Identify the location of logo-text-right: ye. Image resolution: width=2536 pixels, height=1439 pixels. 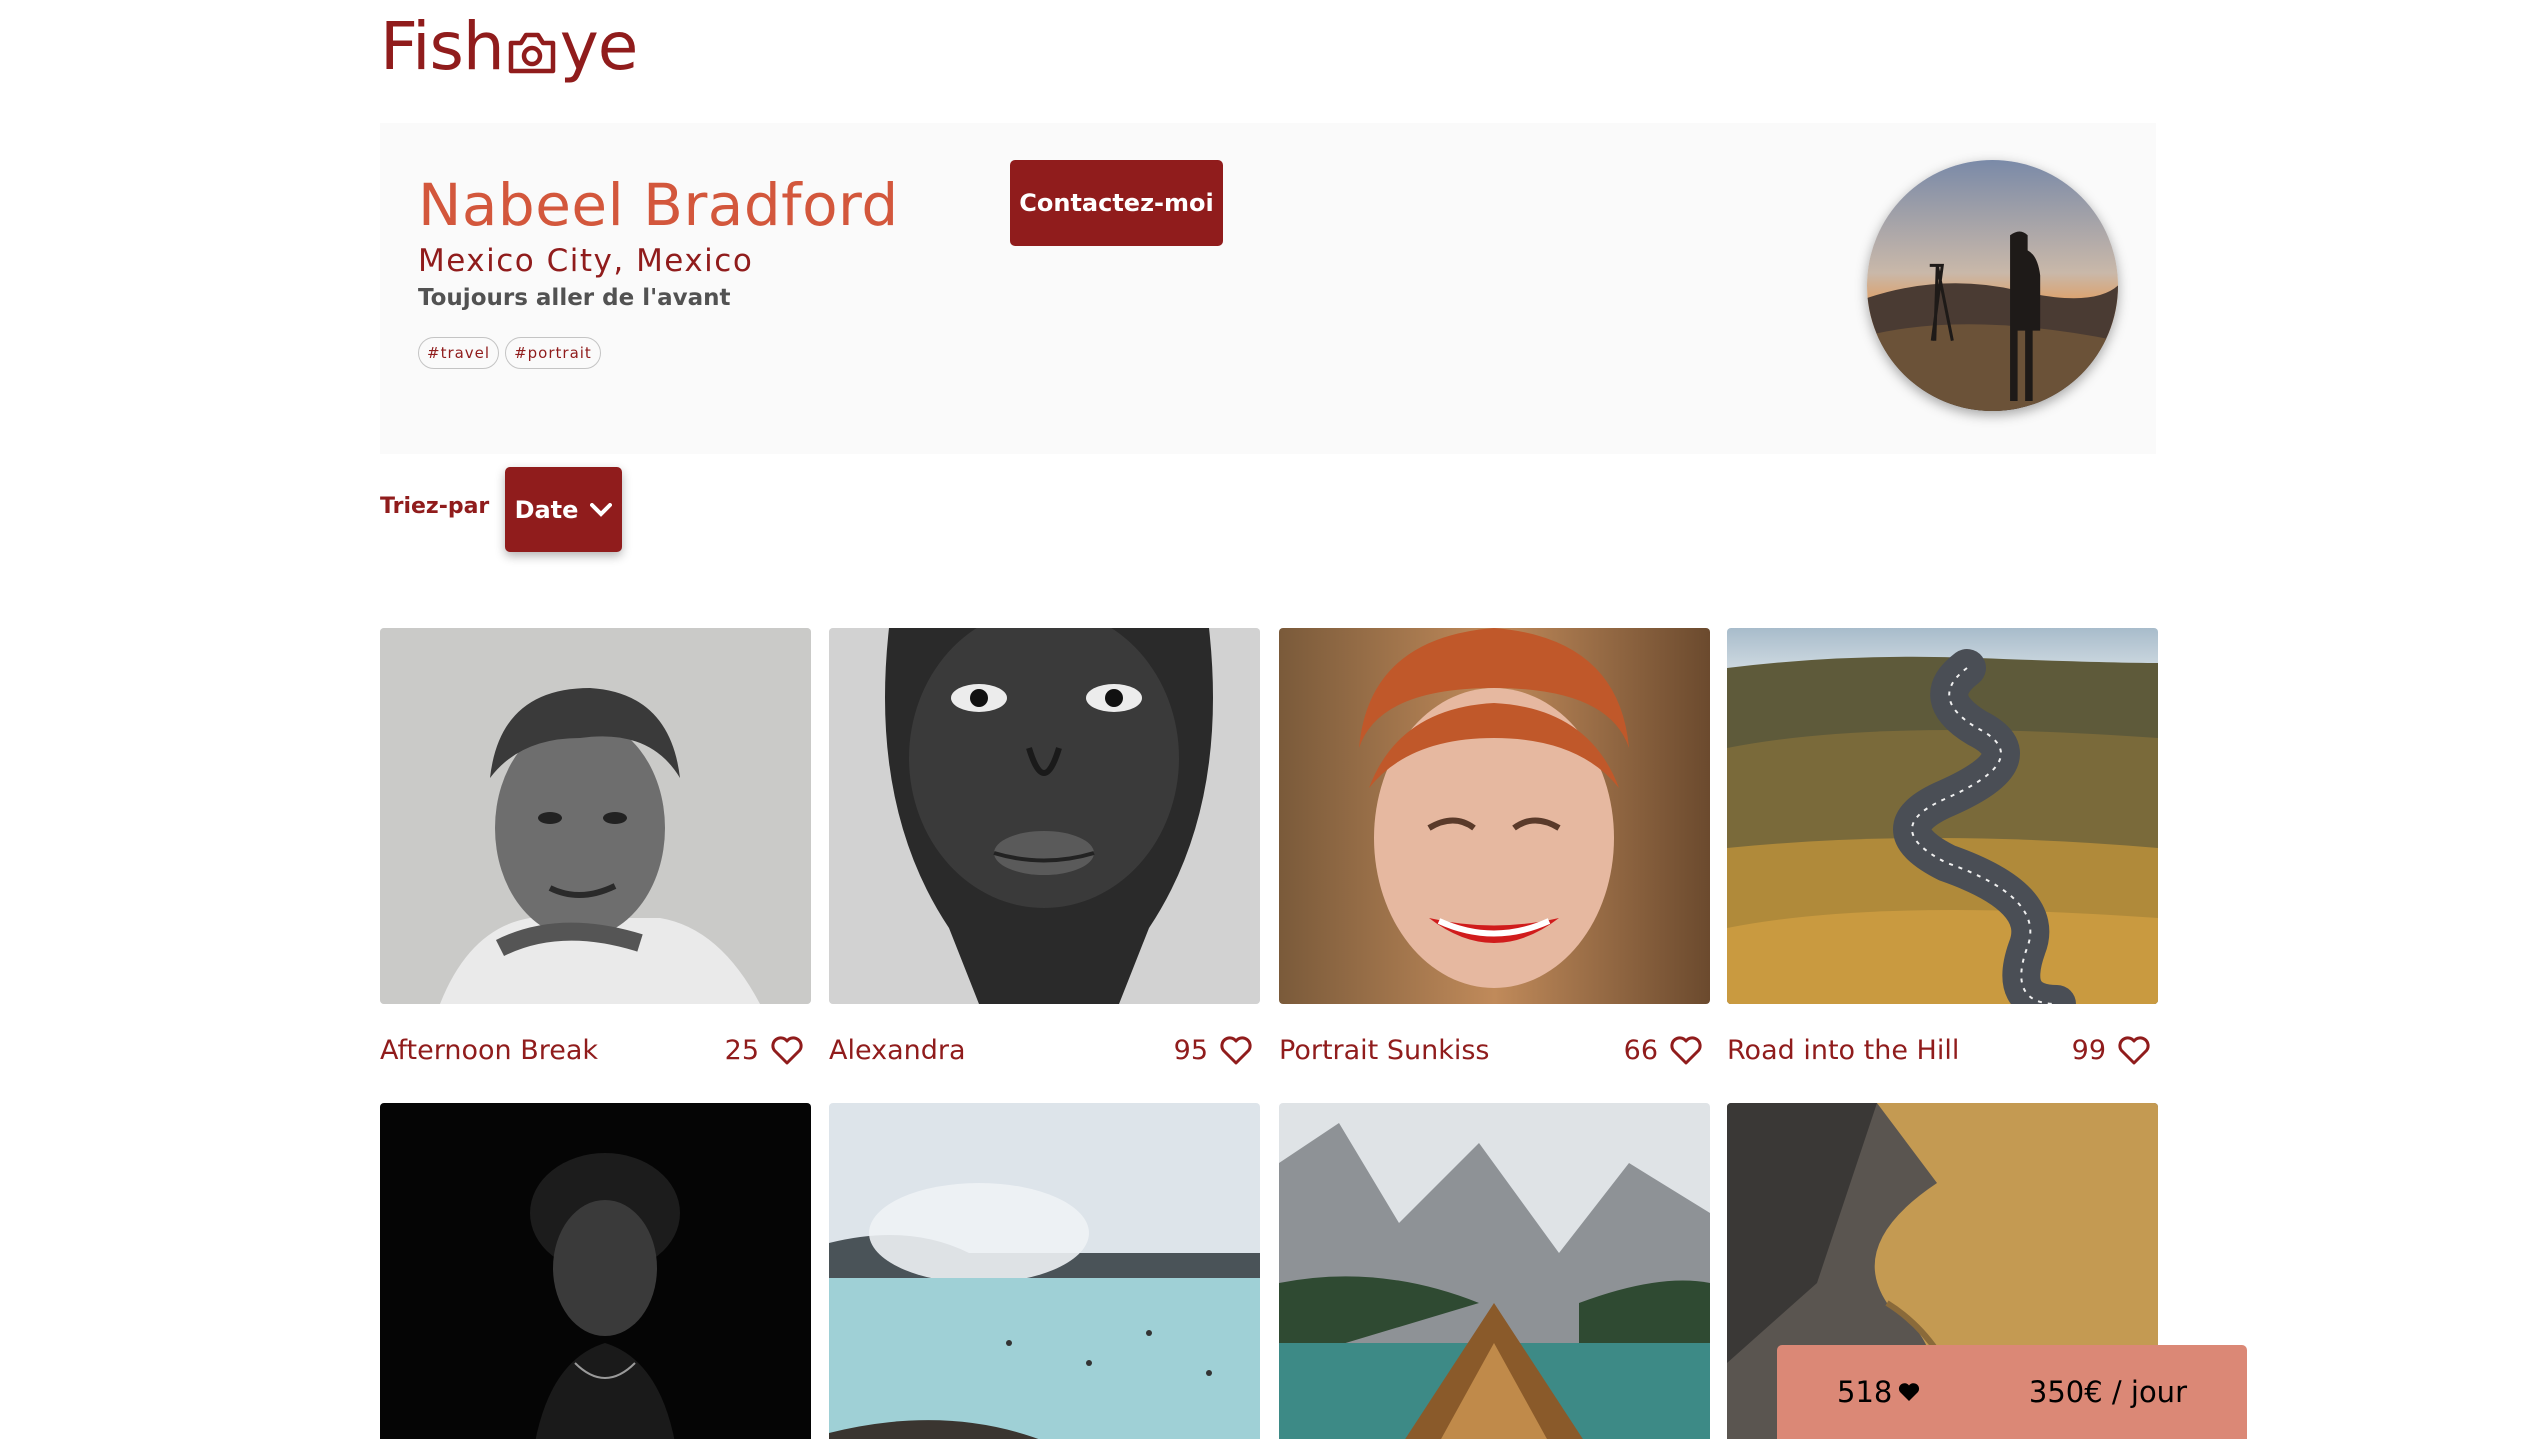
(599, 46).